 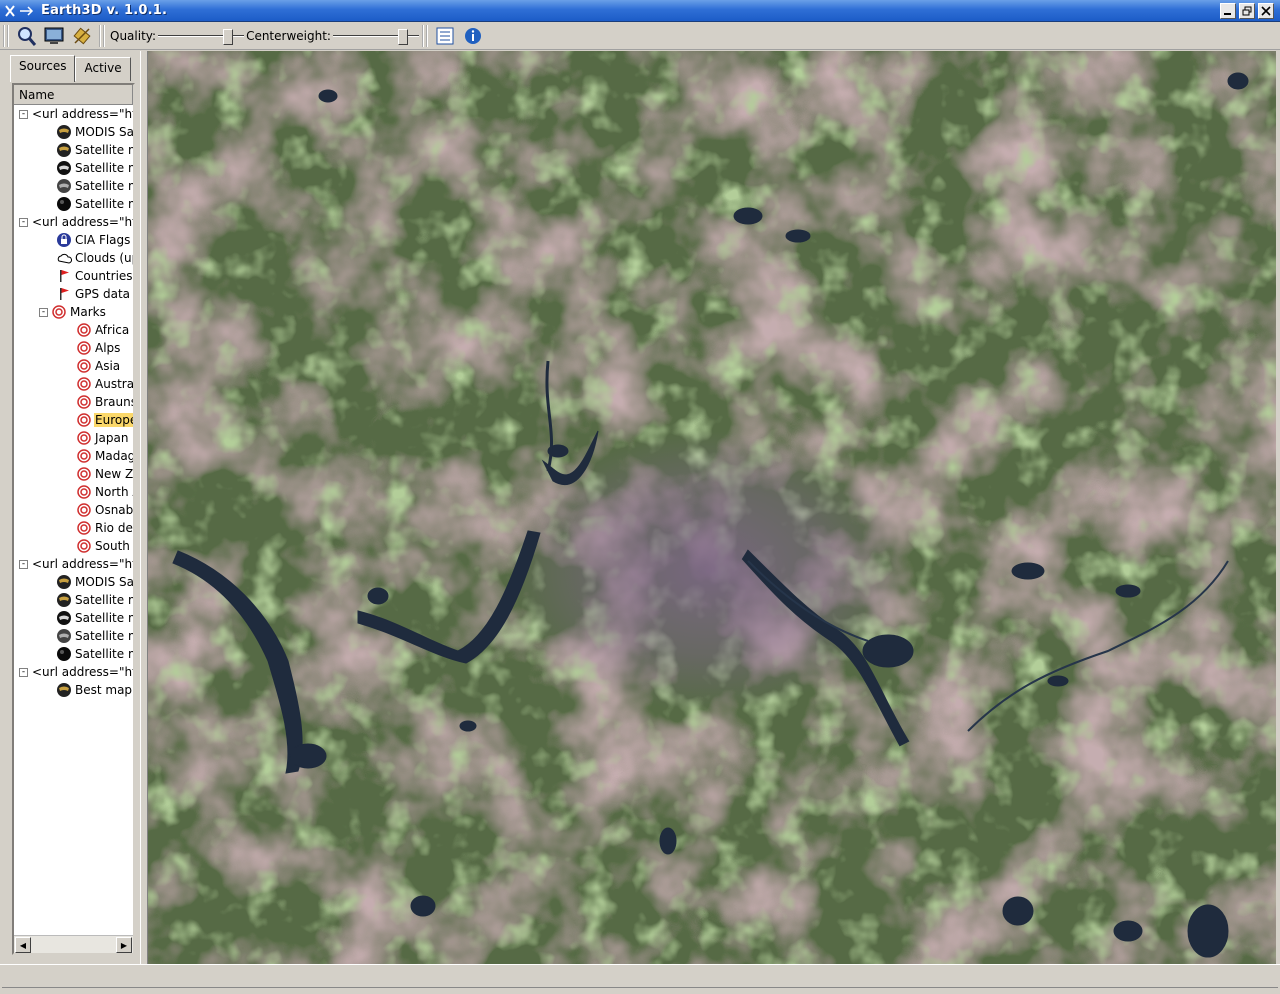 What do you see at coordinates (73, 438) in the screenshot?
I see `tree-item: Japan` at bounding box center [73, 438].